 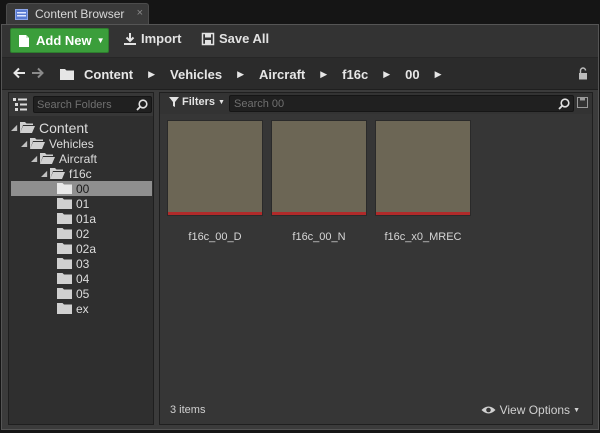 I want to click on folder-search-field, so click(x=85, y=104).